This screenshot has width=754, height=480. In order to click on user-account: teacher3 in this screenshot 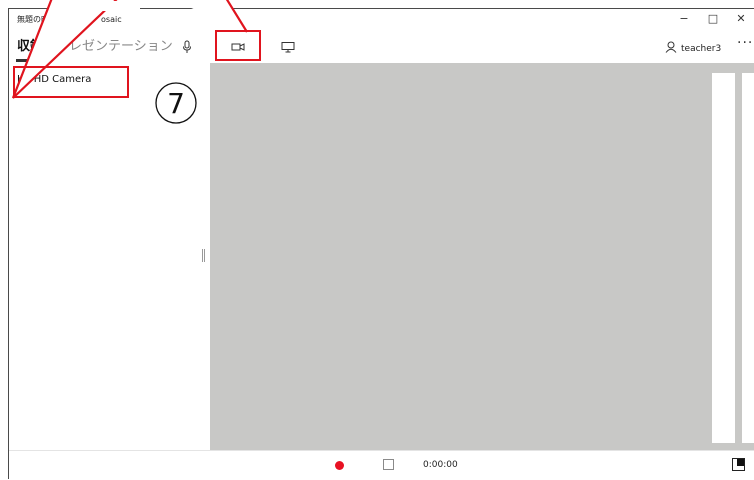, I will do `click(693, 48)`.